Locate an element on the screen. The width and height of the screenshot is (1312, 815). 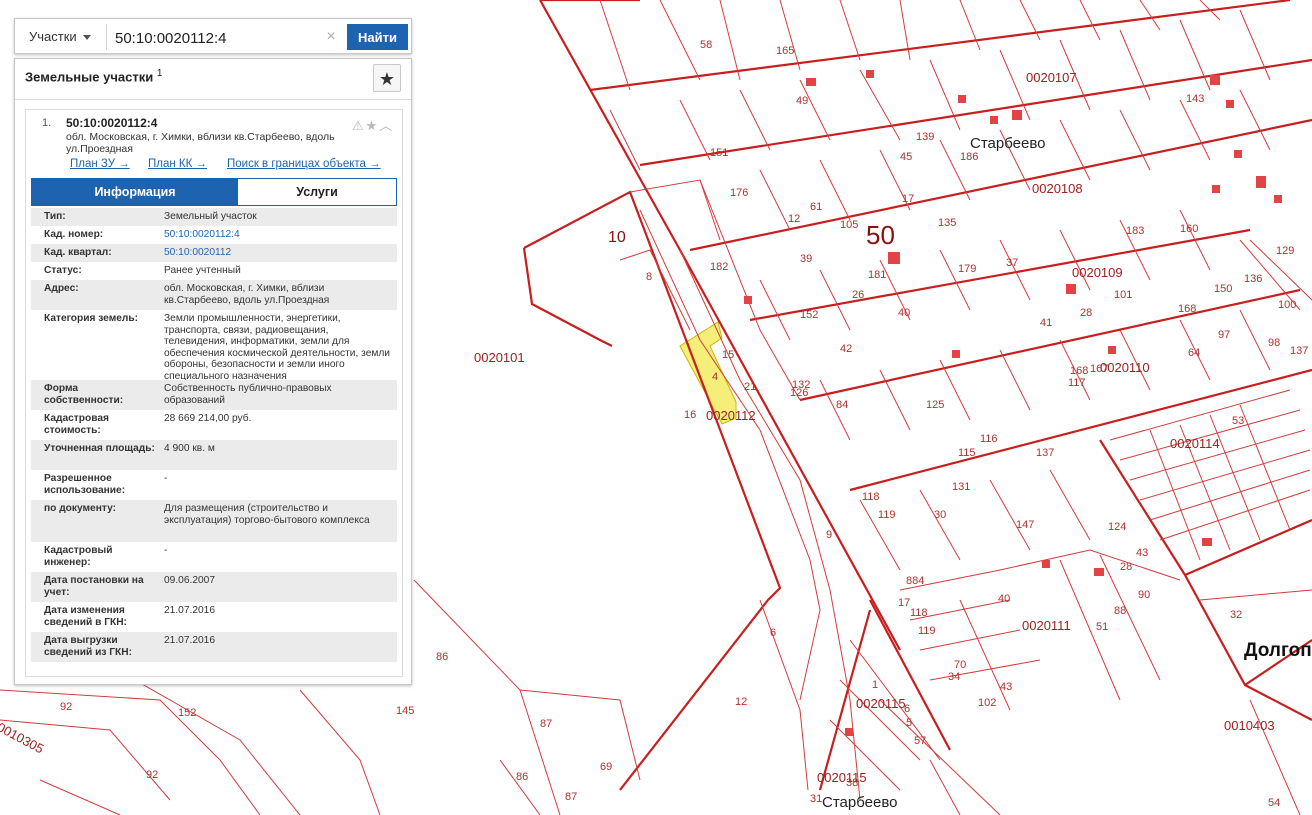
parcel-label: 131 is located at coordinates (961, 487).